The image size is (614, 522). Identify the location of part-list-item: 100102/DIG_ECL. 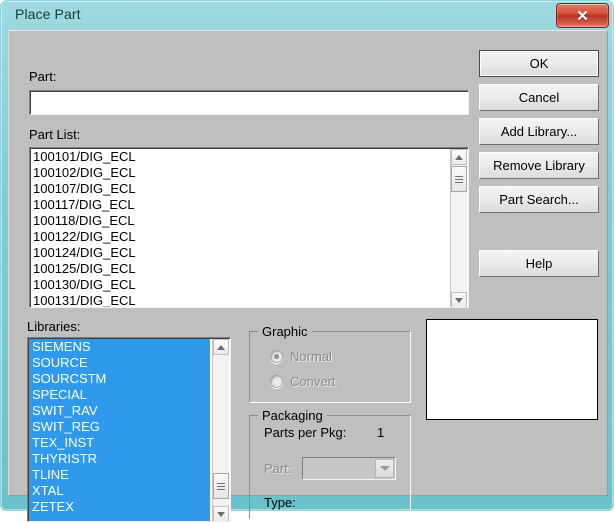
(238, 173).